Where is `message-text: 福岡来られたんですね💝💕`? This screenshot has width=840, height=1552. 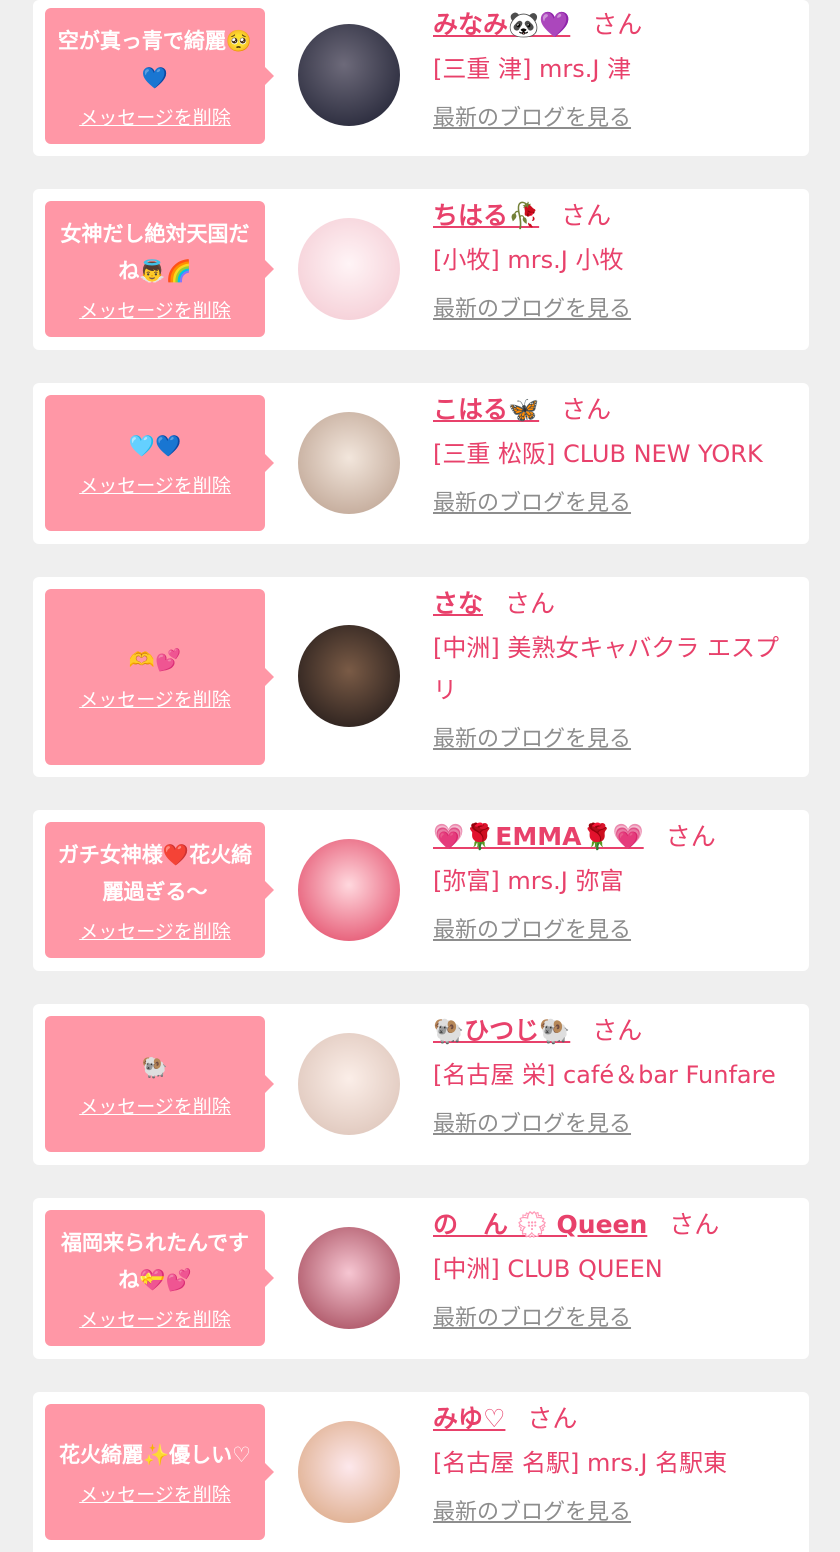 message-text: 福岡来られたんですね💝💕 is located at coordinates (155, 1261).